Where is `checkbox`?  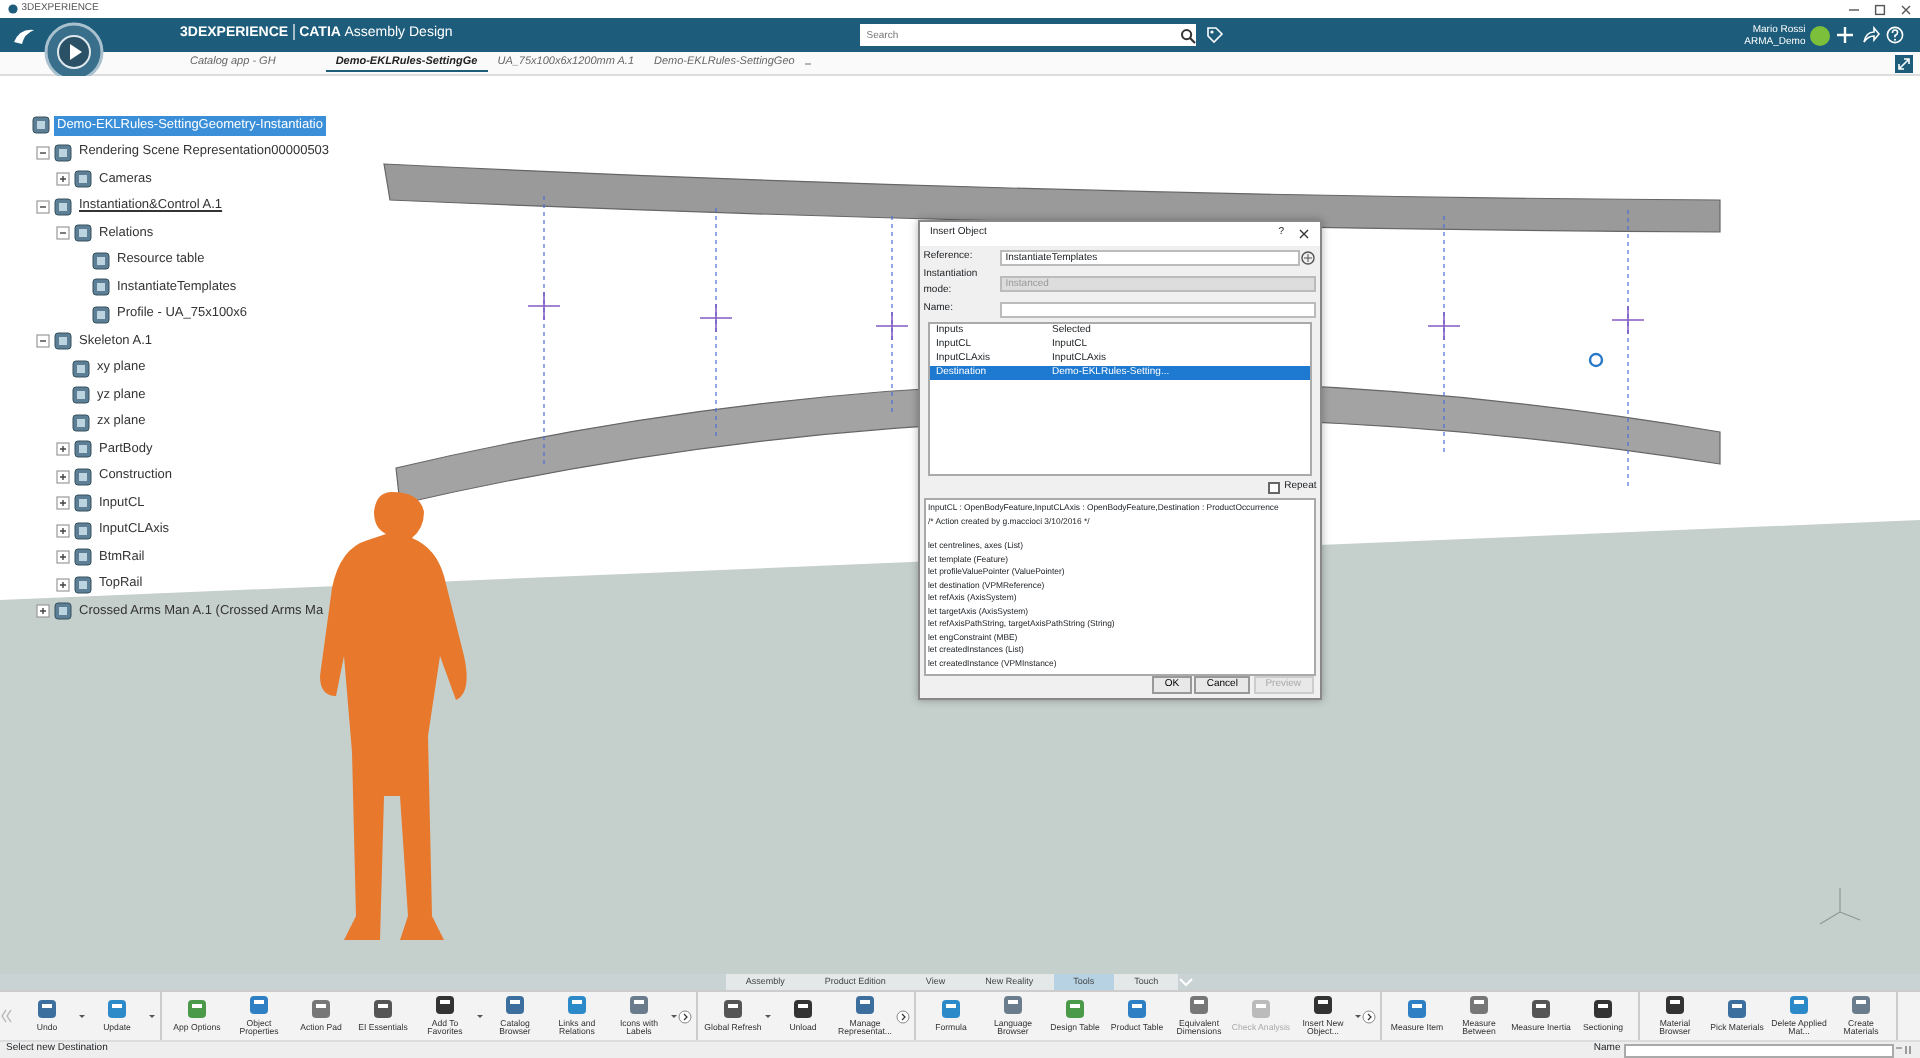
checkbox is located at coordinates (1274, 487).